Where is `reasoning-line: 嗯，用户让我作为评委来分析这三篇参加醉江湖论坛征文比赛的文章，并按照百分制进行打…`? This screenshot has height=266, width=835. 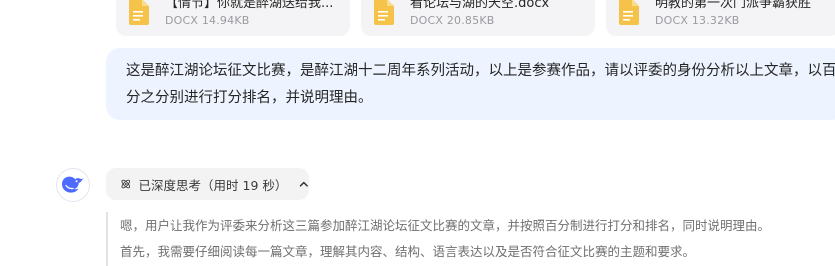 reasoning-line: 嗯，用户让我作为评委来分析这三篇参加醉江湖论坛征文比赛的文章，并按照百分制进行打… is located at coordinates (445, 225).